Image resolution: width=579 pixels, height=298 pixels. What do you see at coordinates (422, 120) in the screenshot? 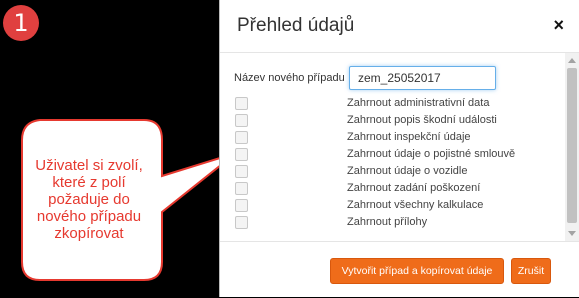
I see `checkbox-label: Zahrnout popis škodní události` at bounding box center [422, 120].